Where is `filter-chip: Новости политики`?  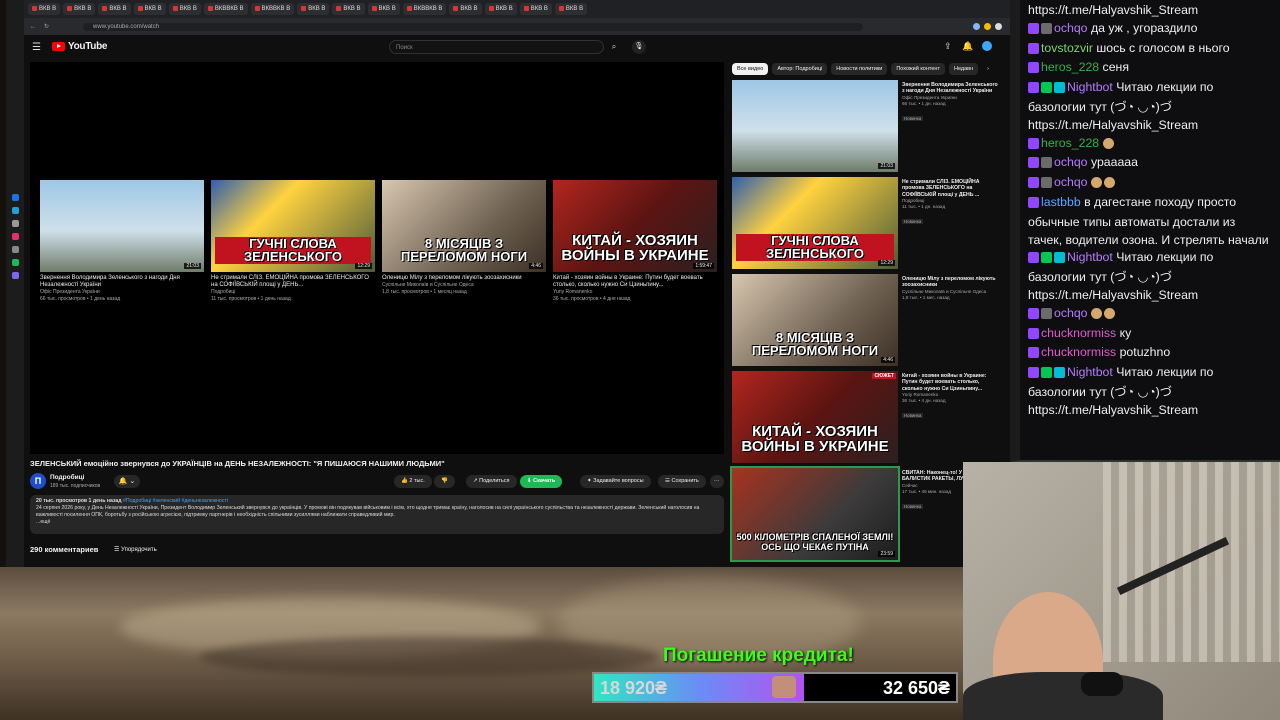 filter-chip: Новости политики is located at coordinates (859, 69).